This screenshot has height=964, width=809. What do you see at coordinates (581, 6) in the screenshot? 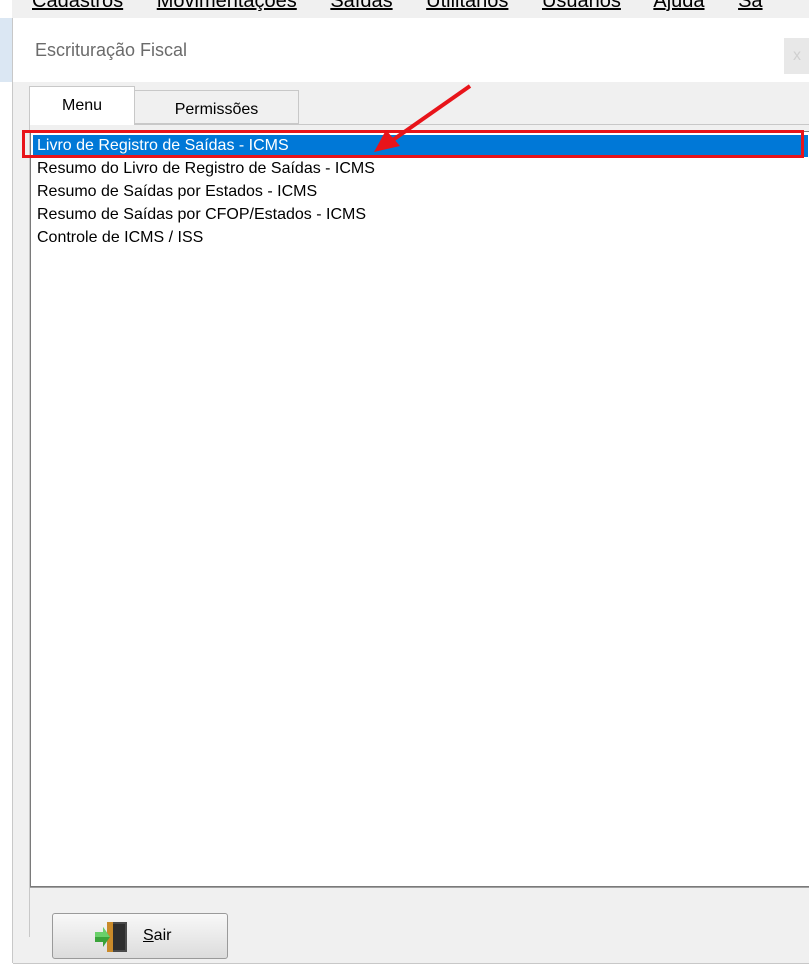
I see `menu-usuarios: Usuários` at bounding box center [581, 6].